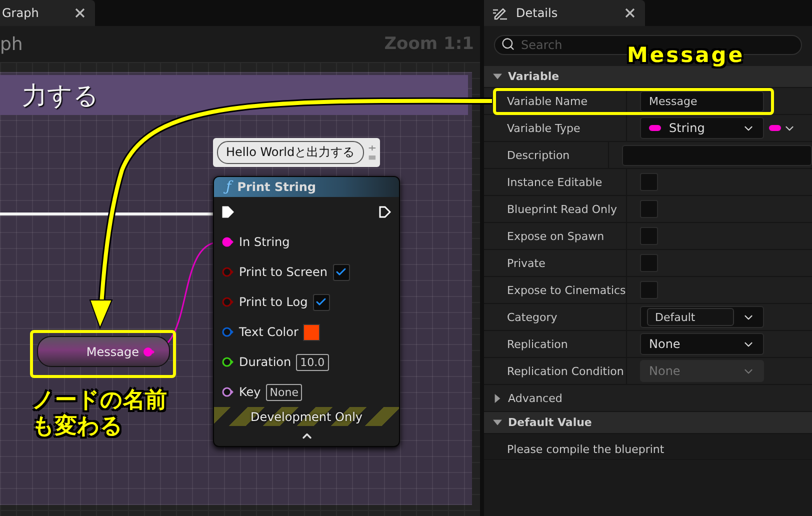 This screenshot has width=812, height=516. What do you see at coordinates (648, 398) in the screenshot?
I see `section-header: Advanced` at bounding box center [648, 398].